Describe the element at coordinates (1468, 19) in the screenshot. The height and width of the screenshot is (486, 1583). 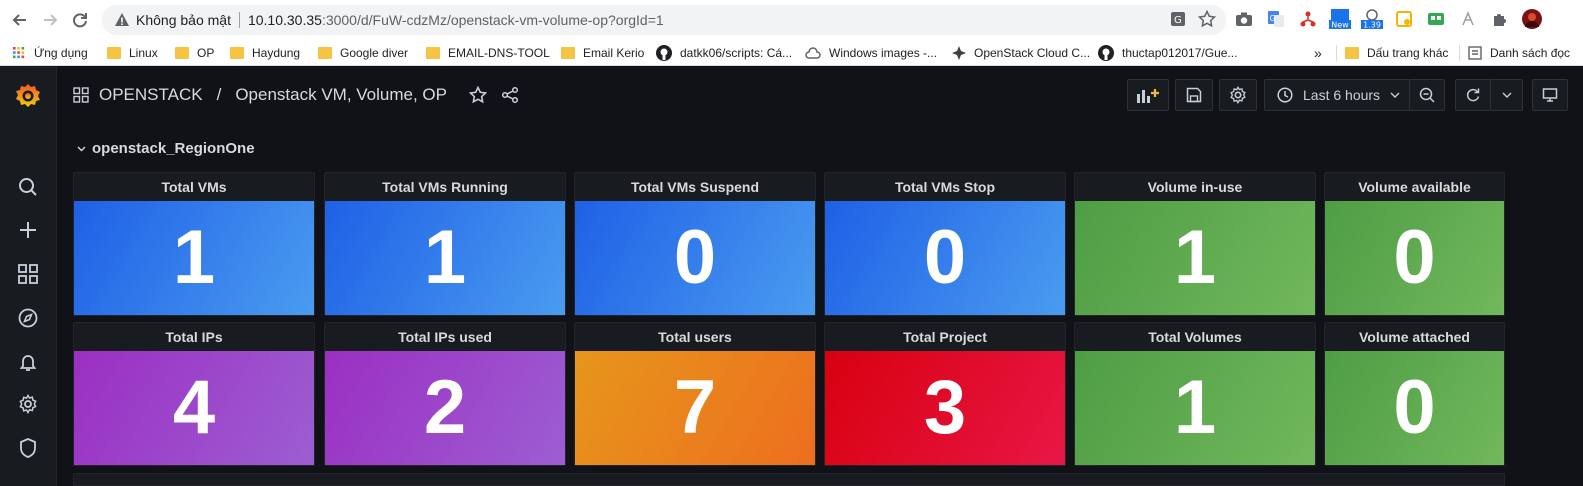
I see `accessibility-extension-icon` at that location.